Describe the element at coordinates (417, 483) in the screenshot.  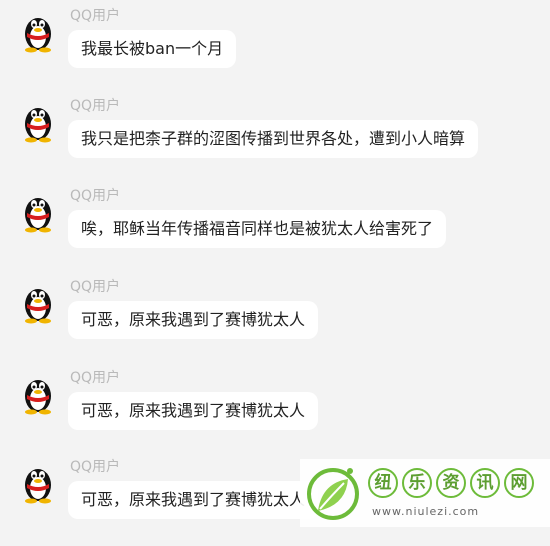
I see `watermark-char: 乐` at that location.